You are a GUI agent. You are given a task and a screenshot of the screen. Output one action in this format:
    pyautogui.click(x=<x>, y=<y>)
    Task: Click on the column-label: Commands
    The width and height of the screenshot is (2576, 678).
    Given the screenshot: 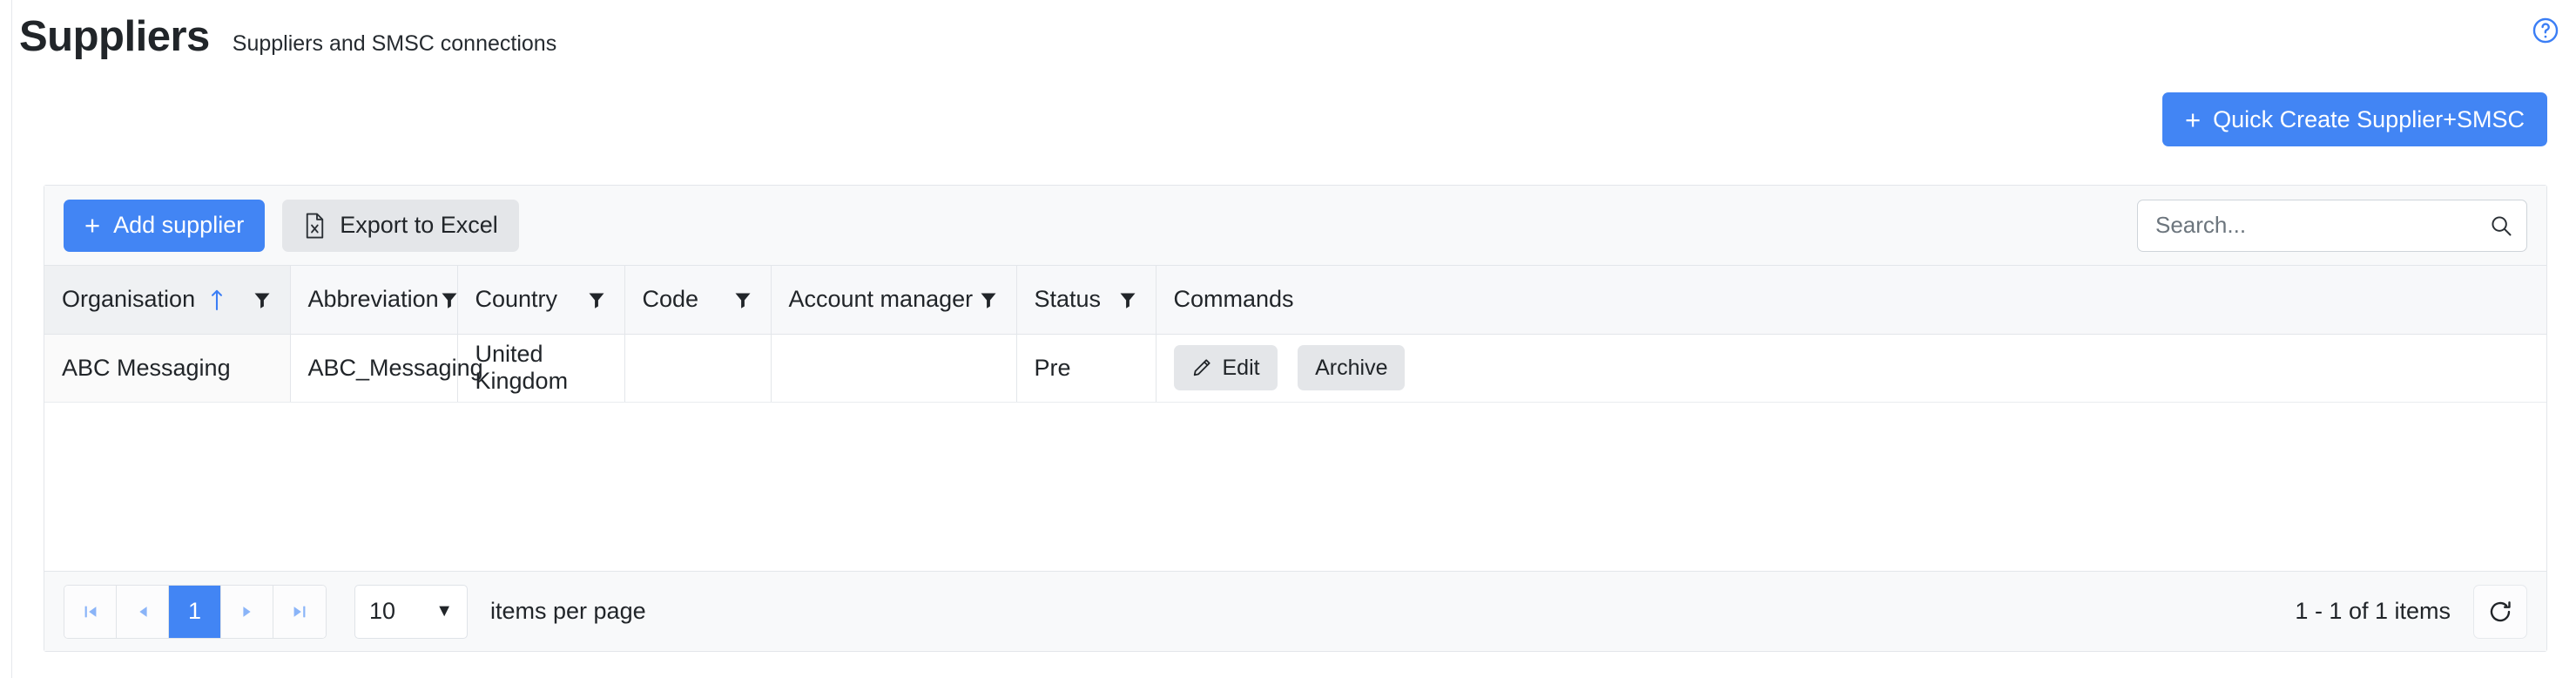 What is the action you would take?
    pyautogui.click(x=1233, y=299)
    